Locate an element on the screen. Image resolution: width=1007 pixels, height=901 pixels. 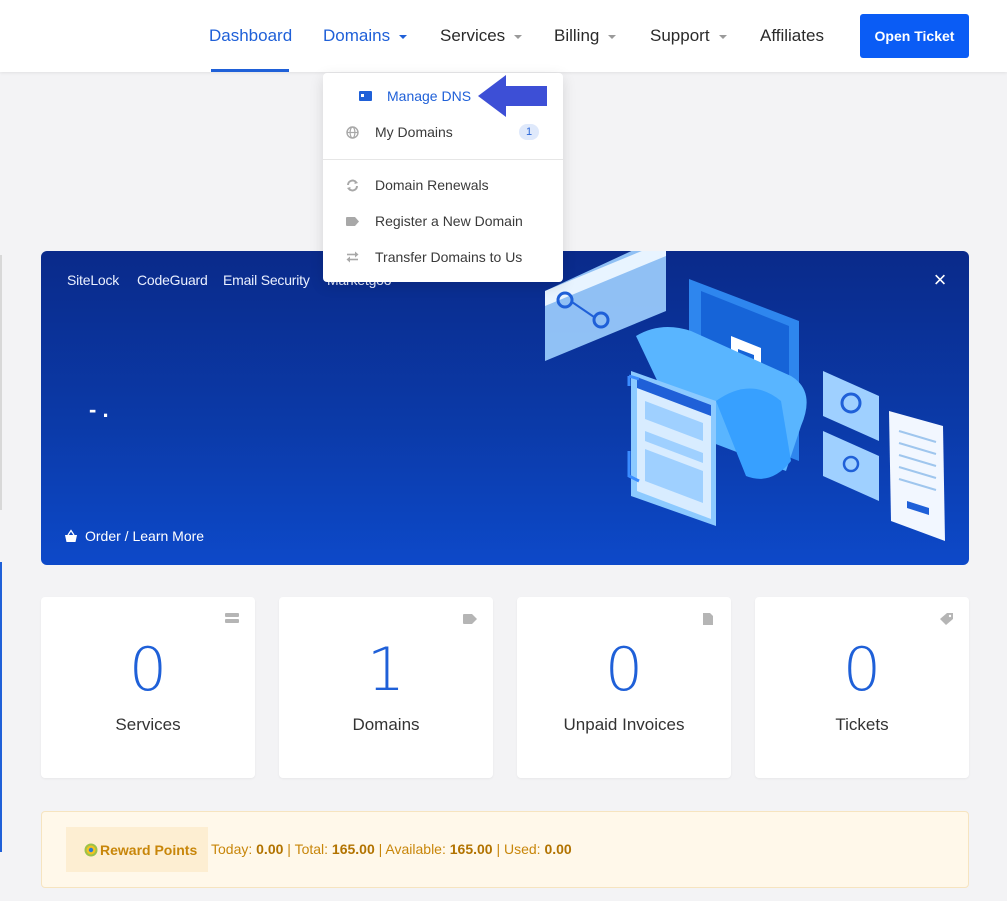
reward-points-label: Reward Points is located at coordinates (149, 849).